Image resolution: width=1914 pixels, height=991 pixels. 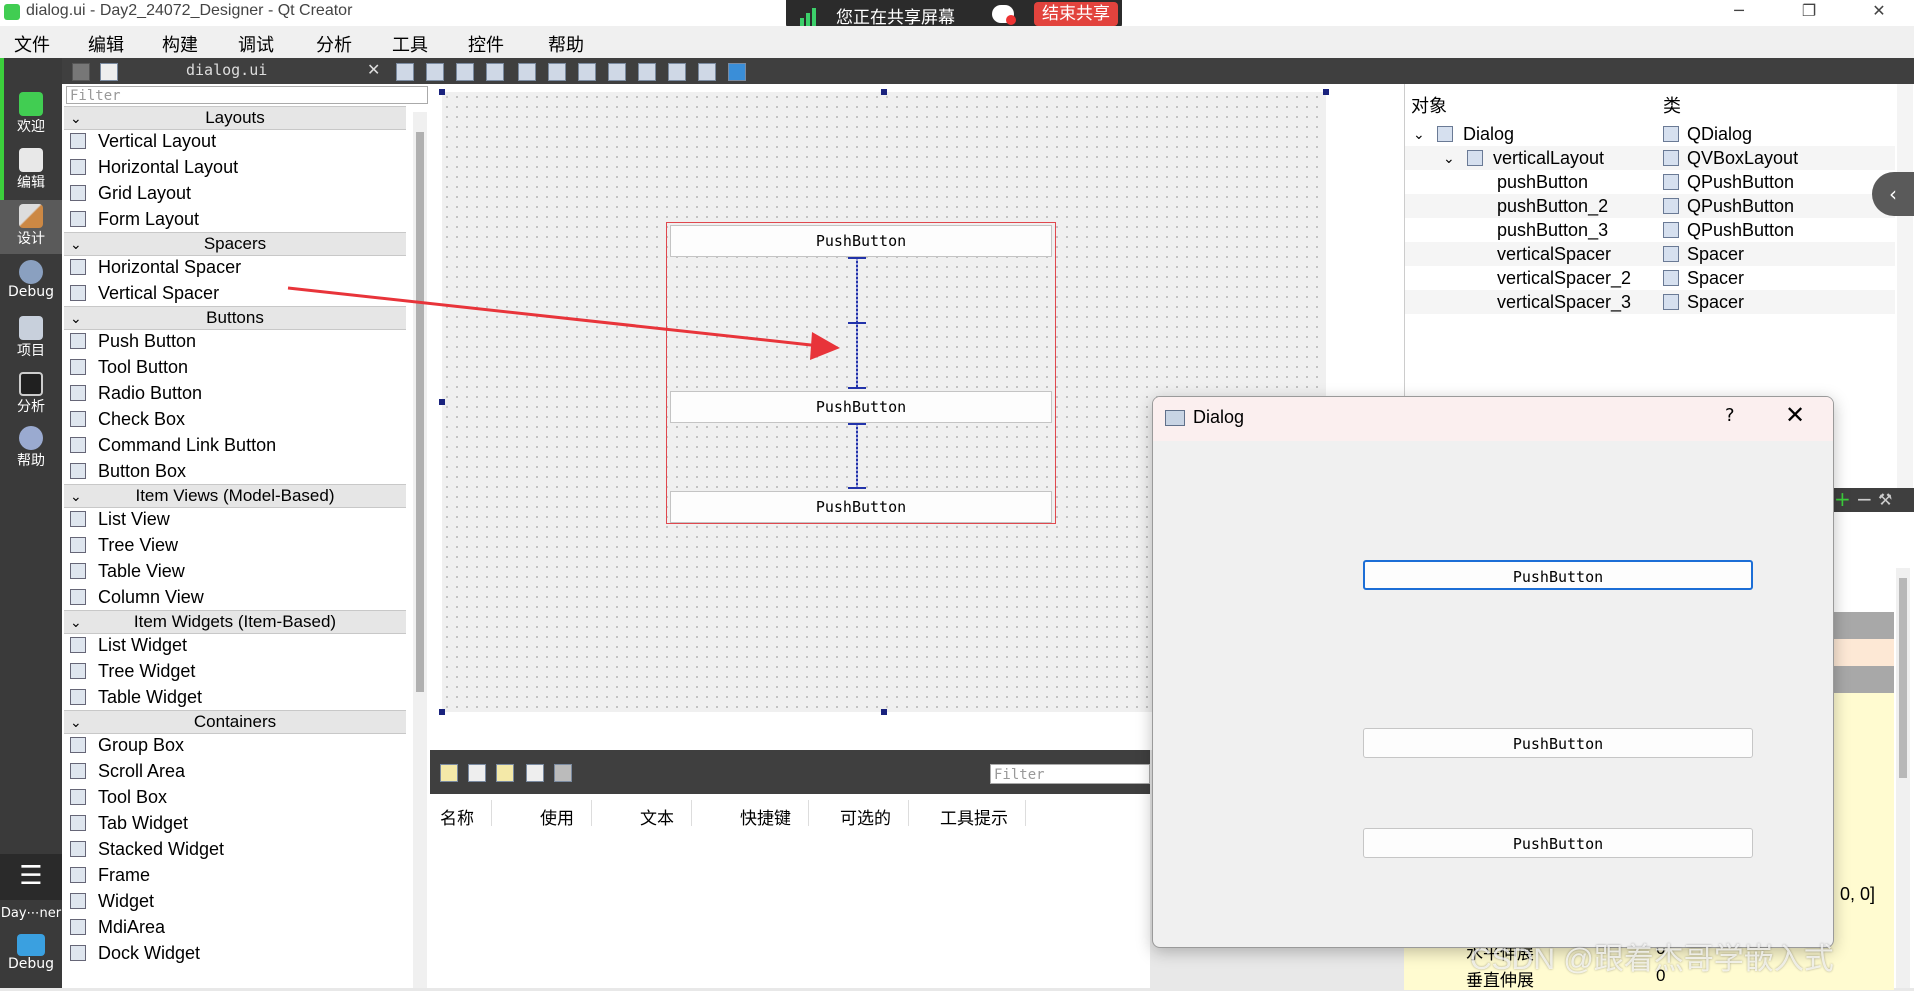 I want to click on widget-item: Push Button, so click(x=235, y=341).